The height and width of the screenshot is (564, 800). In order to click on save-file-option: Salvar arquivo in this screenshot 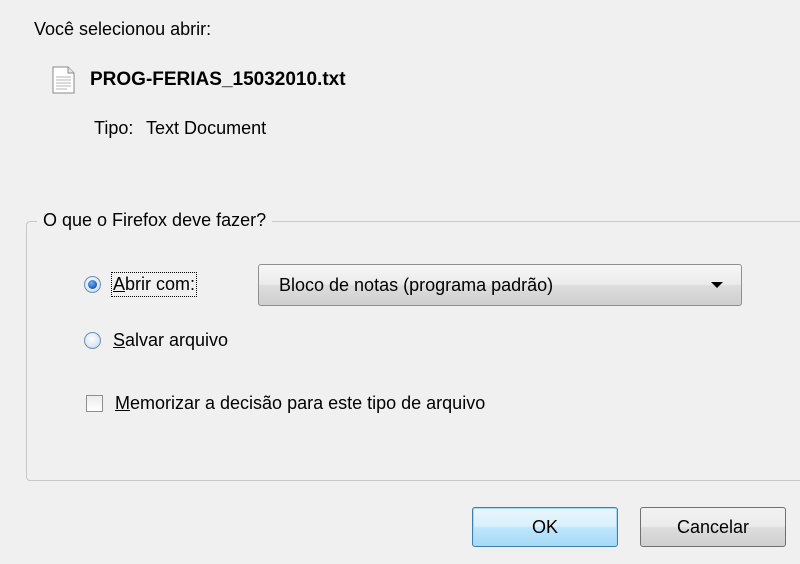, I will do `click(156, 340)`.